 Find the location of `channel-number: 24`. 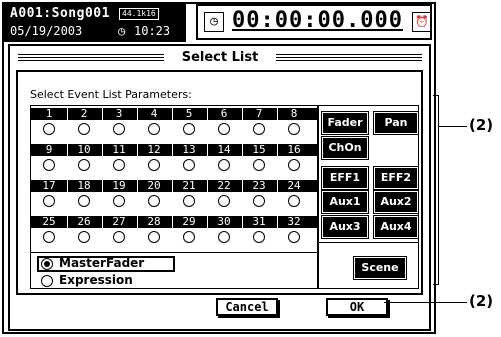

channel-number: 24 is located at coordinates (294, 185).